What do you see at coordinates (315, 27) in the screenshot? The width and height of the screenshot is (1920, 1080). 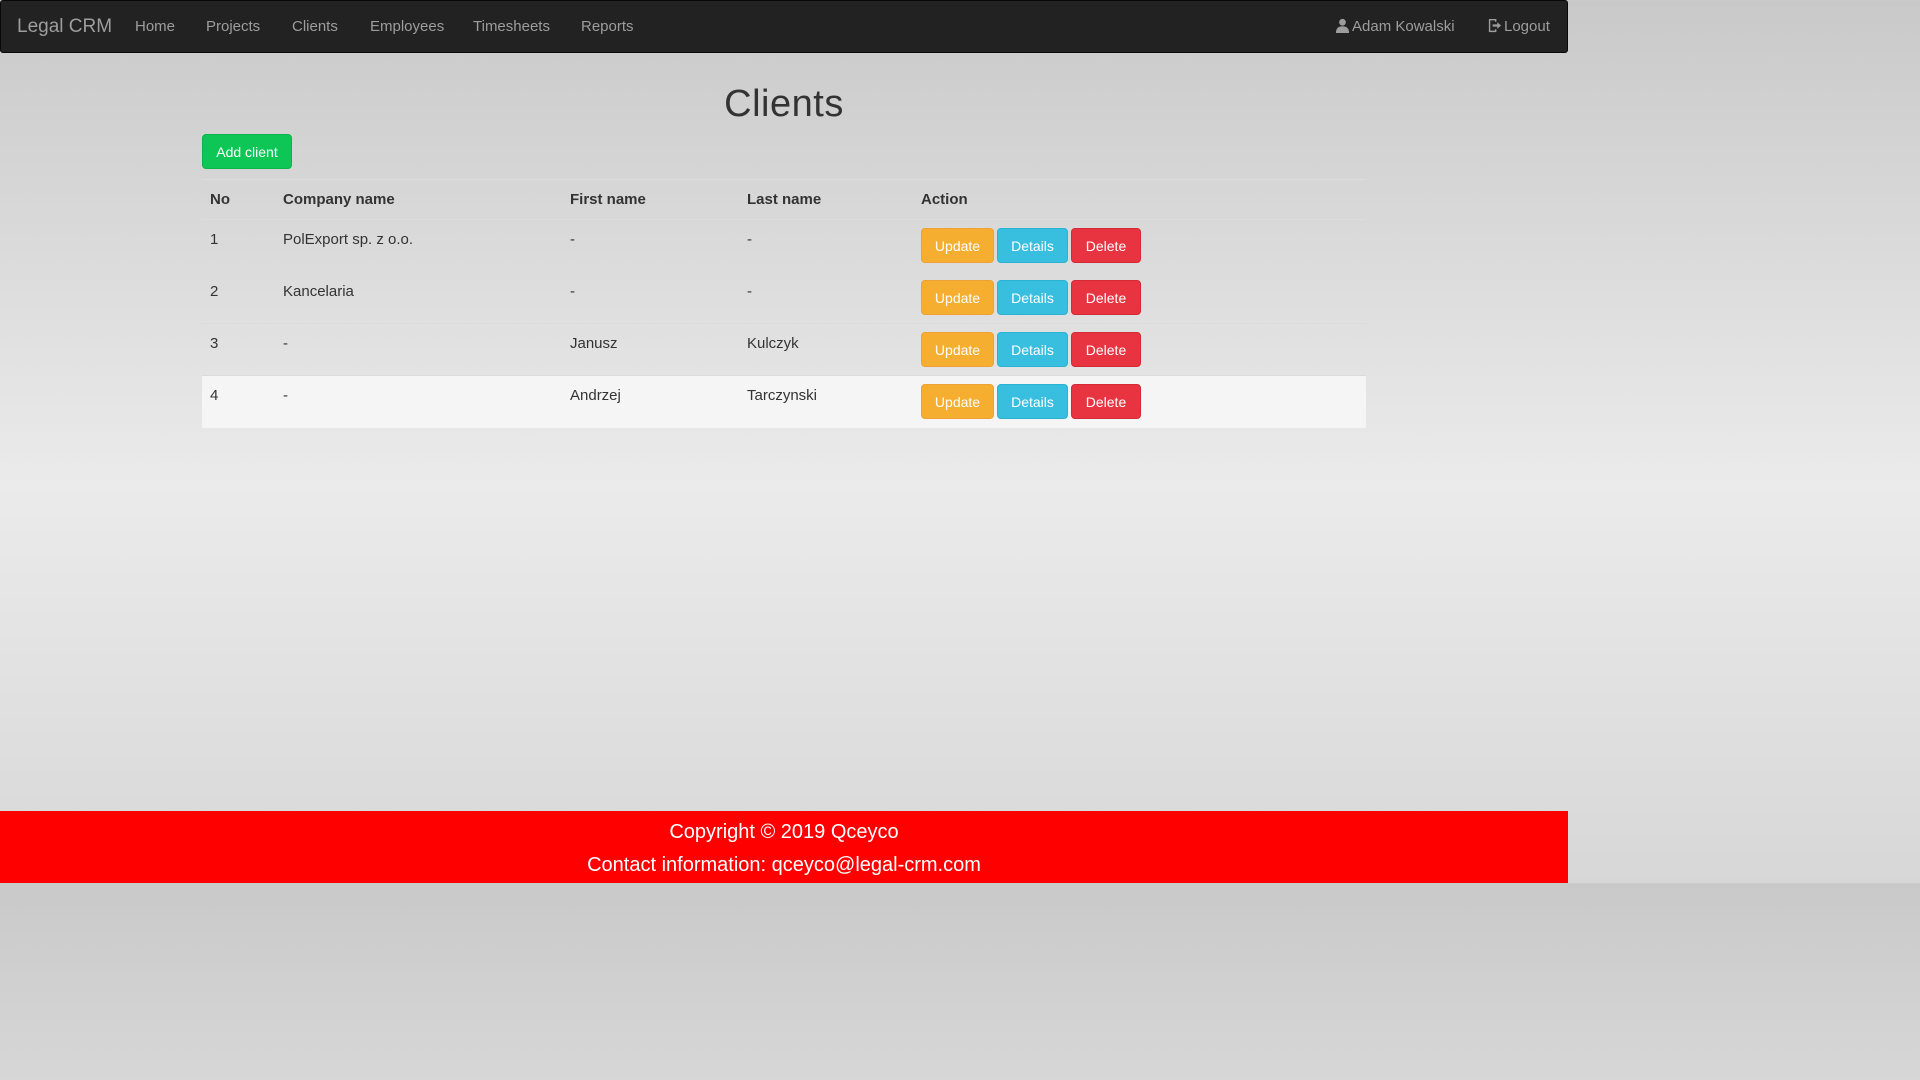 I see `nav-clients: Clients` at bounding box center [315, 27].